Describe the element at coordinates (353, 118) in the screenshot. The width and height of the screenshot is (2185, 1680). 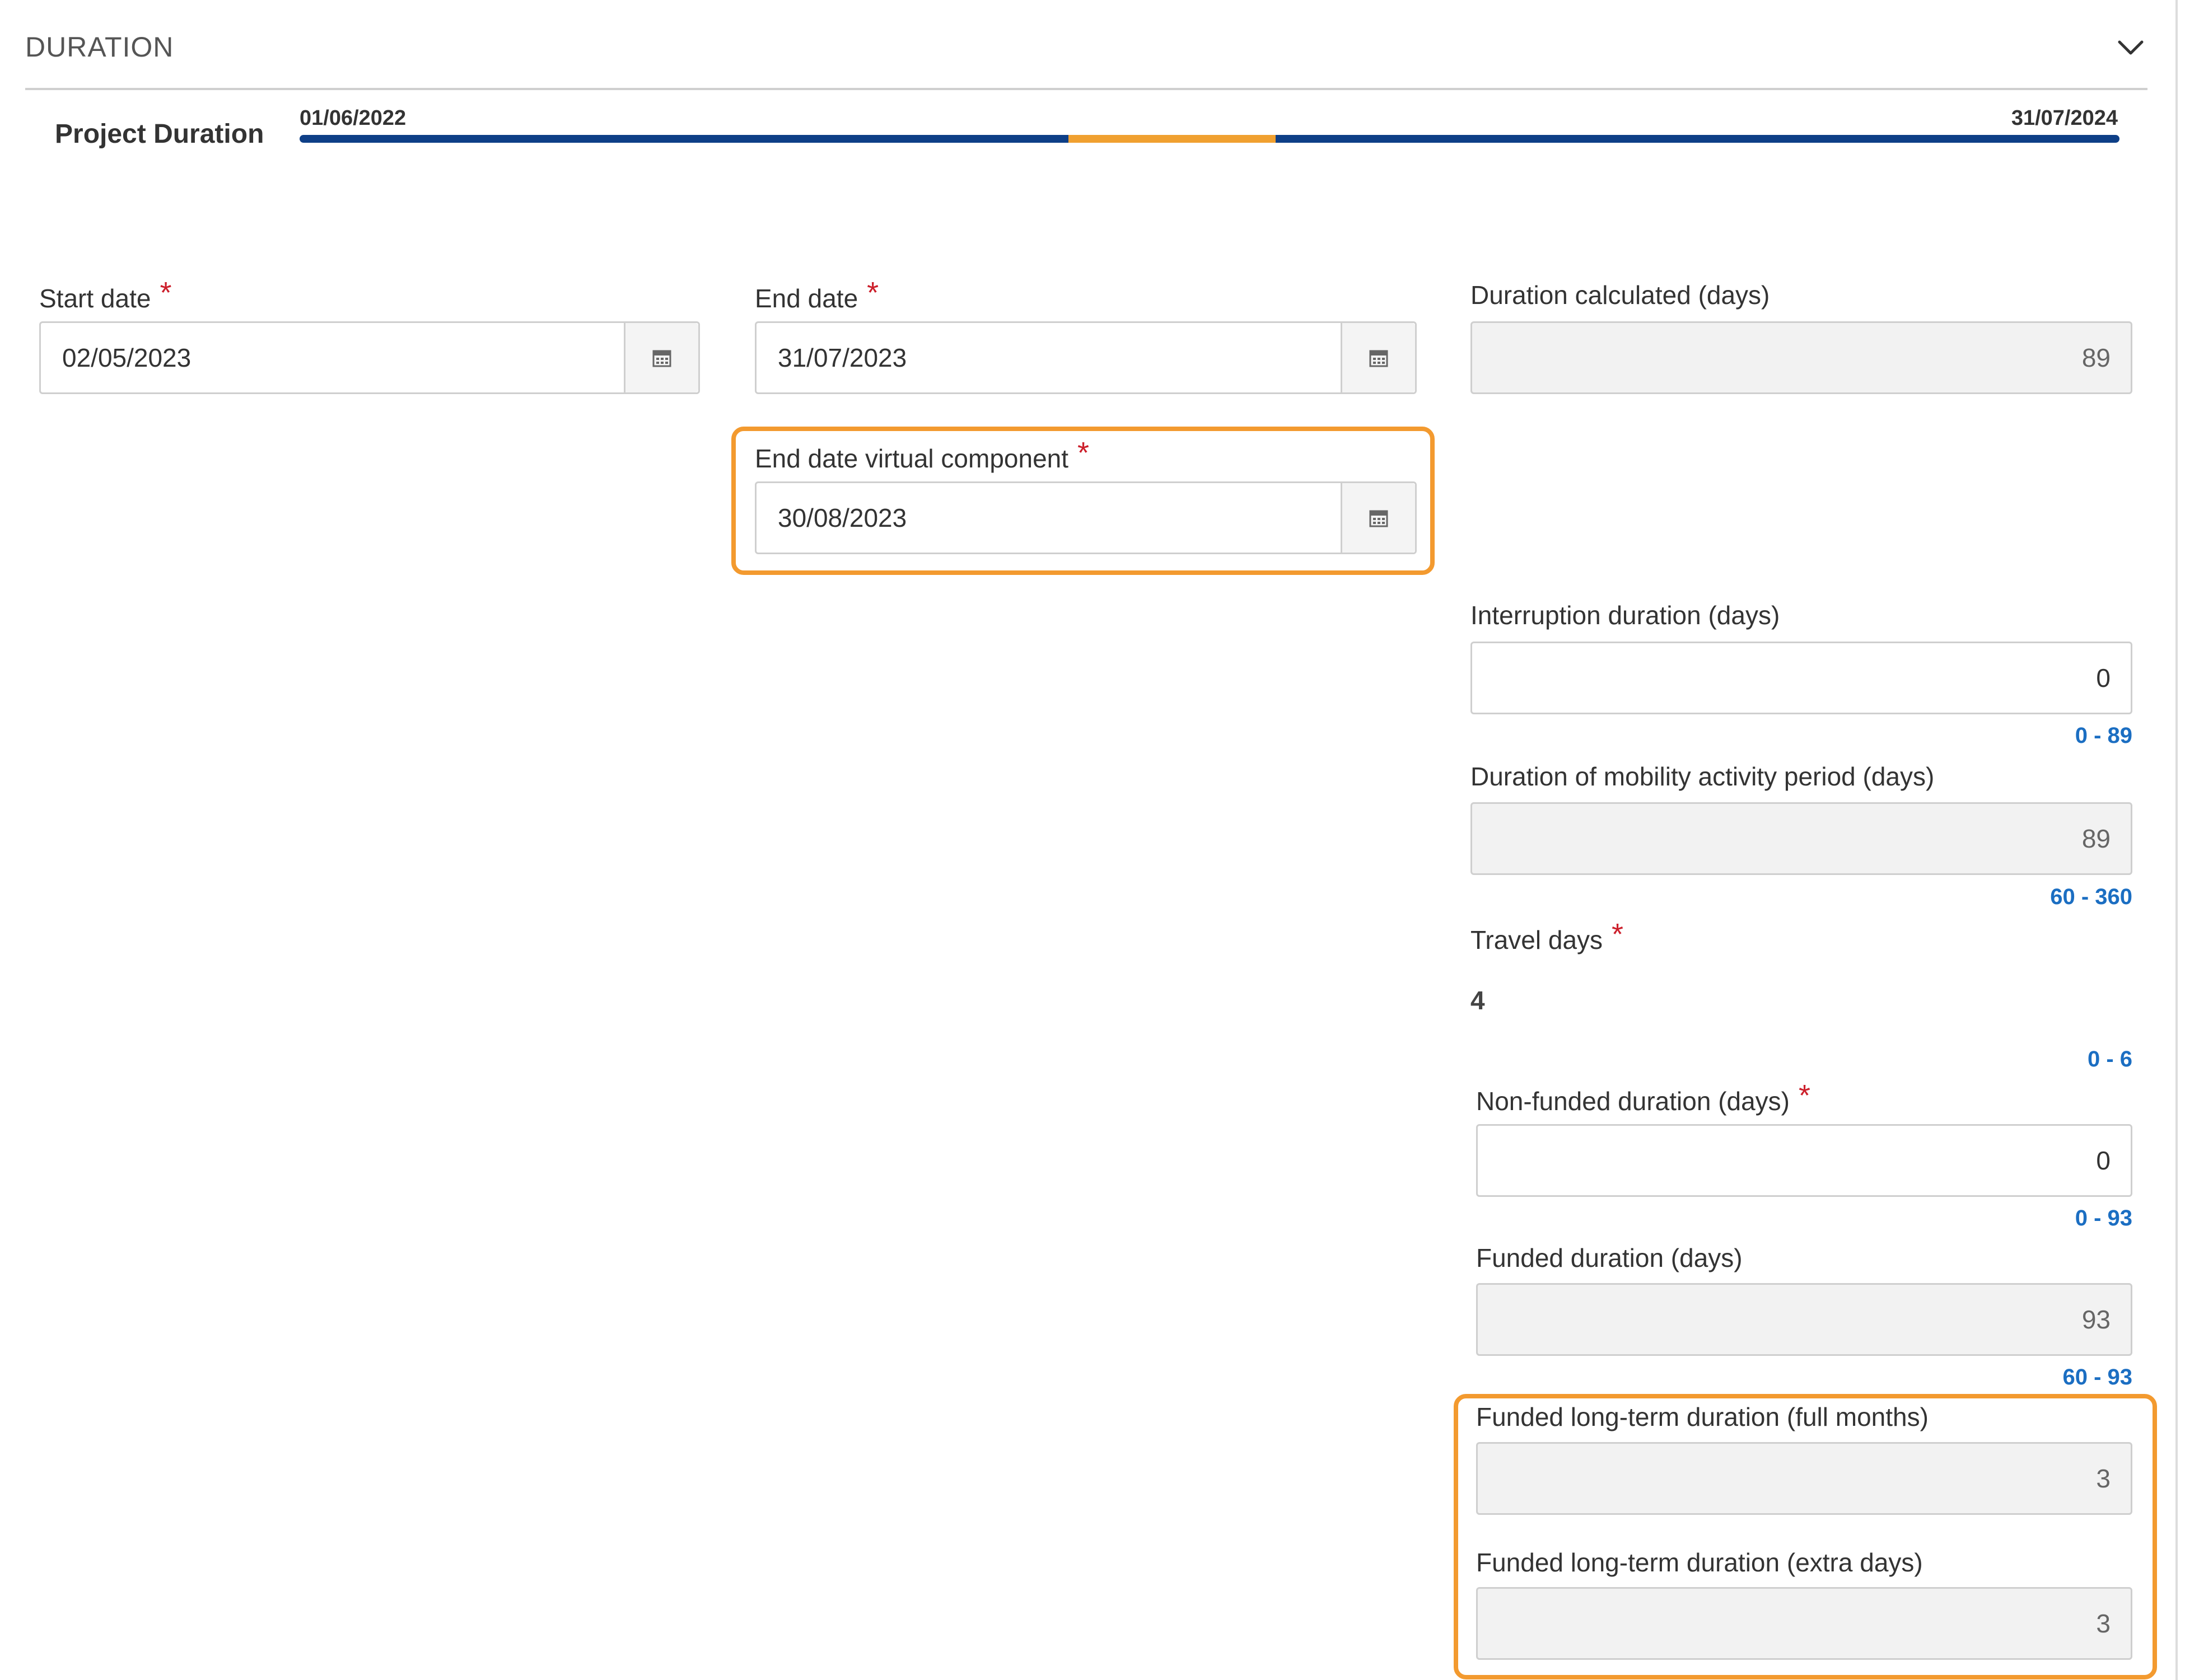
I see `timeline-start-date: 01/06/2022` at that location.